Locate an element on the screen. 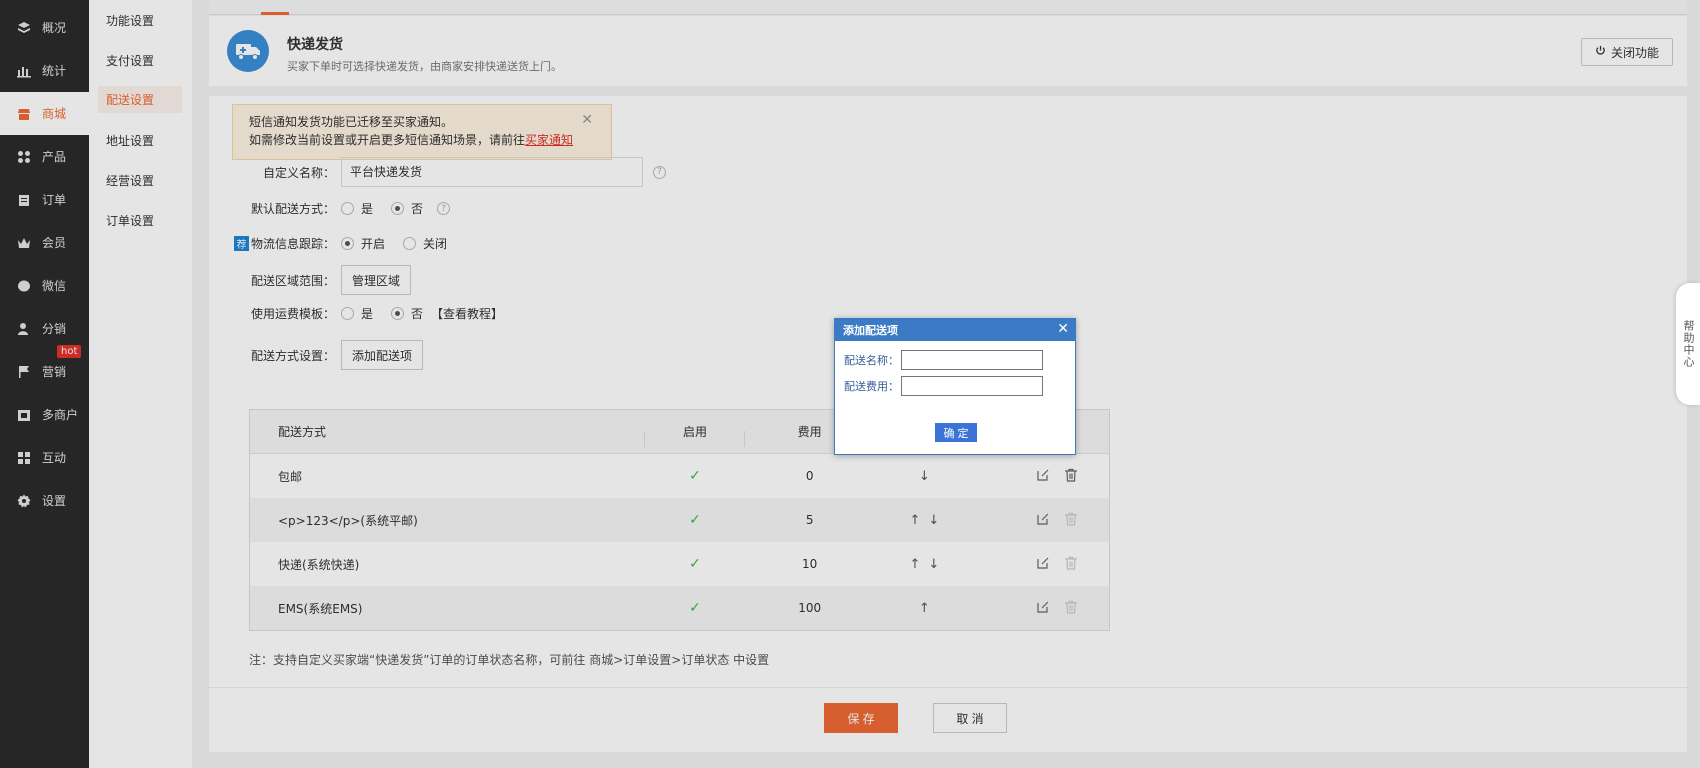  help-center-label: 帮助中心 is located at coordinates (1688, 344).